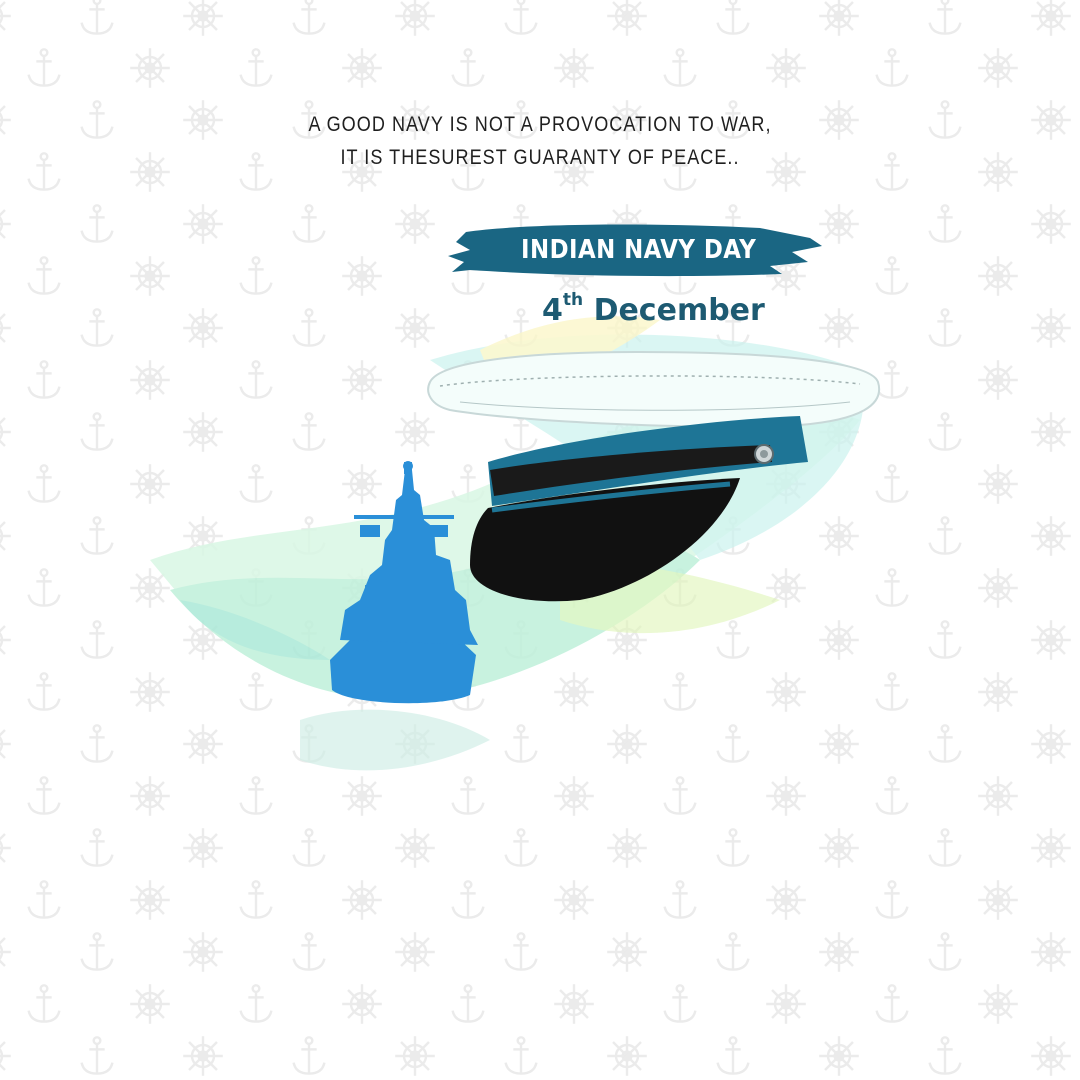 This screenshot has height=1080, width=1080. Describe the element at coordinates (573, 300) in the screenshot. I see `date-suffix: th` at that location.